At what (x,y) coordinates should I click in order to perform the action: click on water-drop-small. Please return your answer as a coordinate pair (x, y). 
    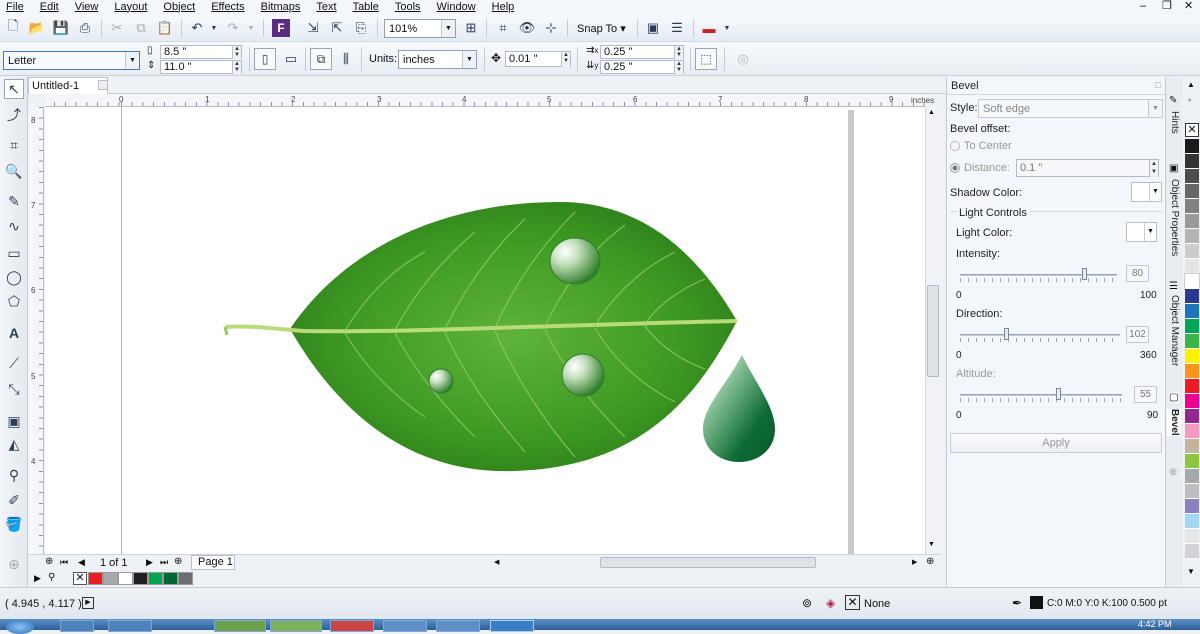
    Looking at the image, I should click on (441, 381).